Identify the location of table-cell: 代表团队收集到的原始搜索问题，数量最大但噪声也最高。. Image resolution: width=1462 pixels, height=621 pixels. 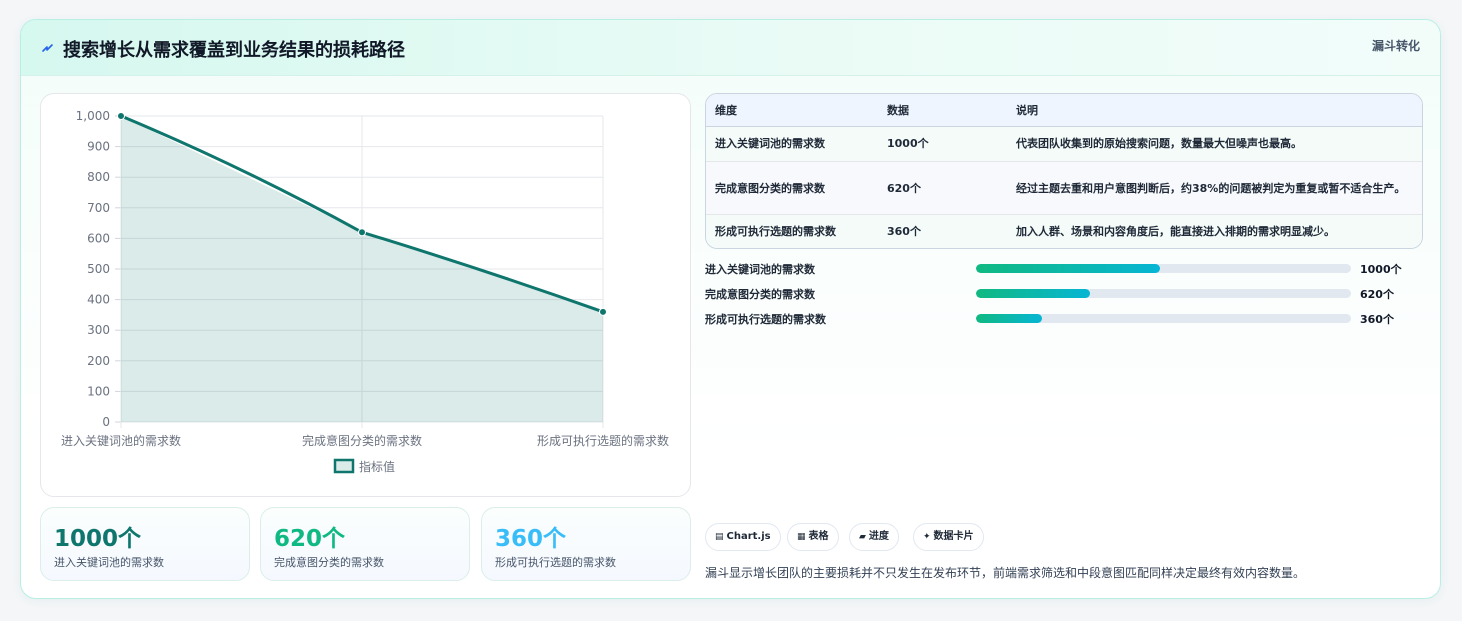
(1214, 144).